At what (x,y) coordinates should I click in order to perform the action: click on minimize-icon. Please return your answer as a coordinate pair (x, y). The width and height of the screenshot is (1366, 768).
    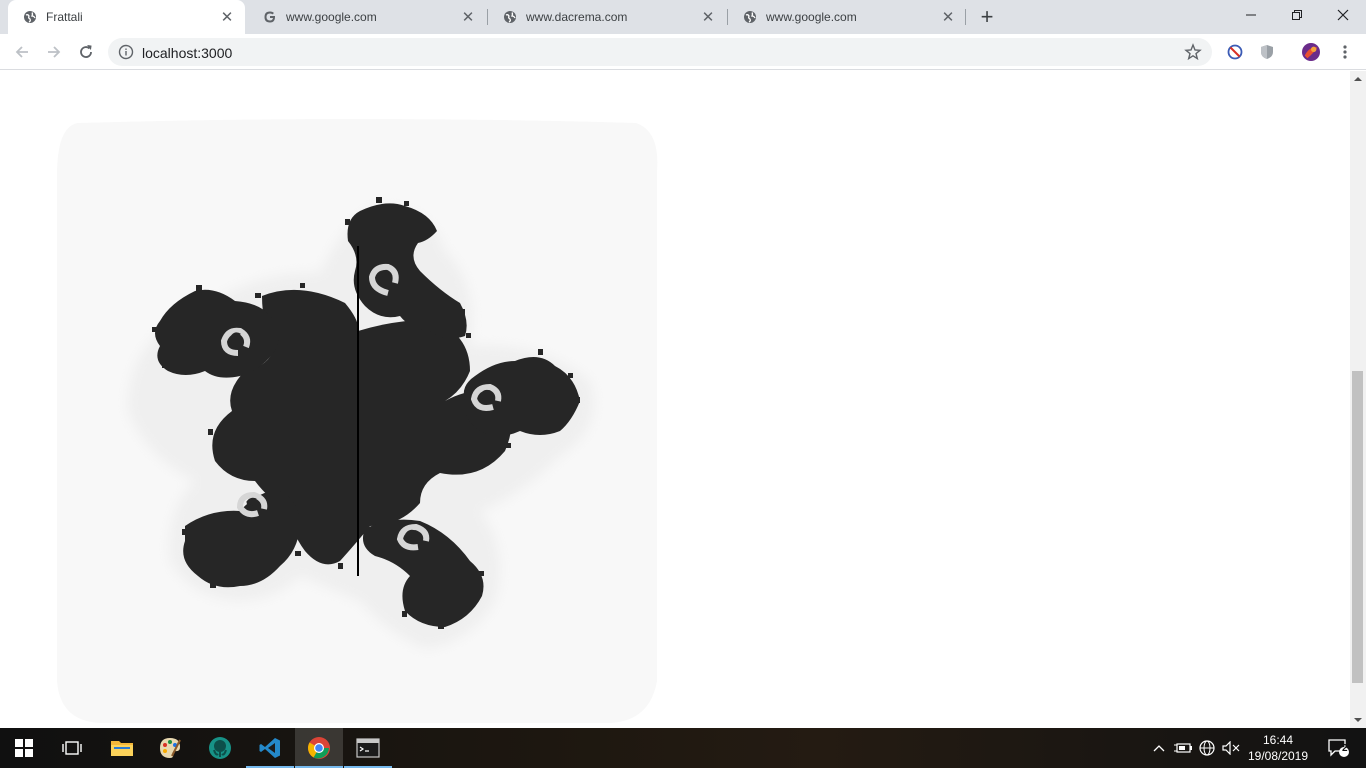
    Looking at the image, I should click on (1251, 15).